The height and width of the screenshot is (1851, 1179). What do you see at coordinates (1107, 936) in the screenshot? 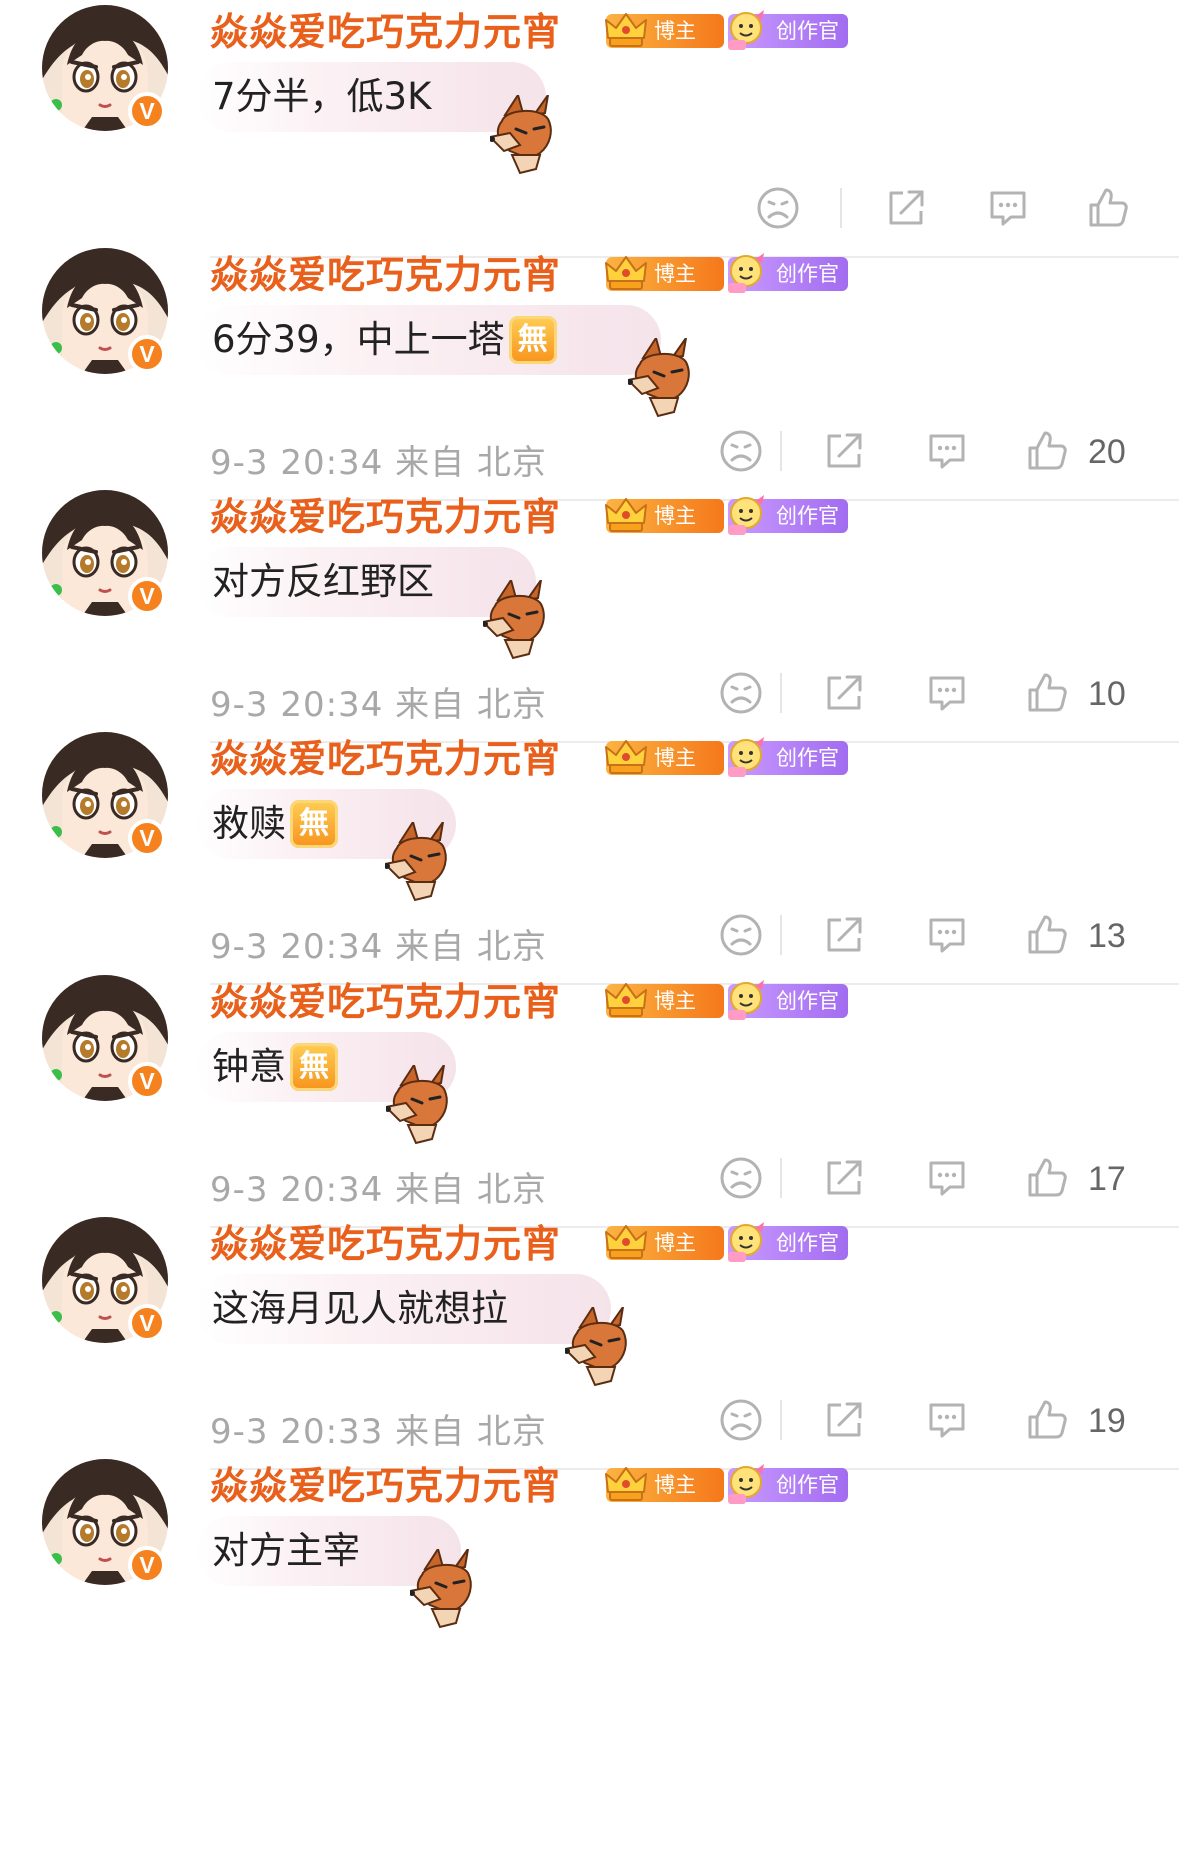
I see `like-count: 13` at bounding box center [1107, 936].